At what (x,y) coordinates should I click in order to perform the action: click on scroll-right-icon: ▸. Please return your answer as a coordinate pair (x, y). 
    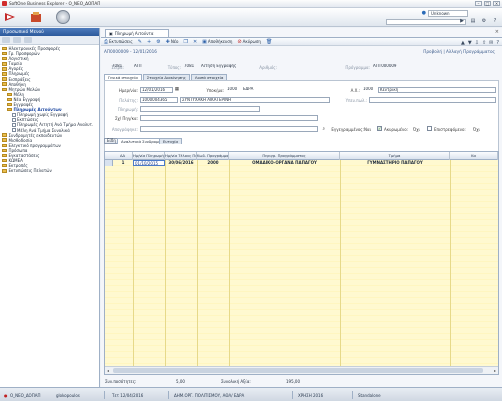
    Looking at the image, I should click on (495, 370).